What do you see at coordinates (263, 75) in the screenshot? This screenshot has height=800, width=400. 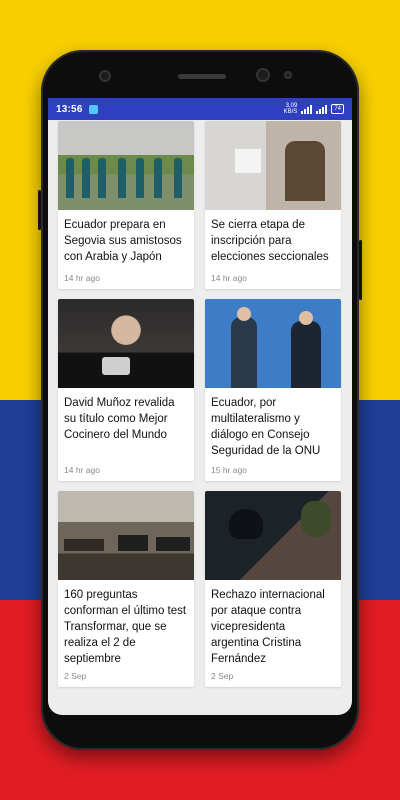 I see `front-camera-icon` at bounding box center [263, 75].